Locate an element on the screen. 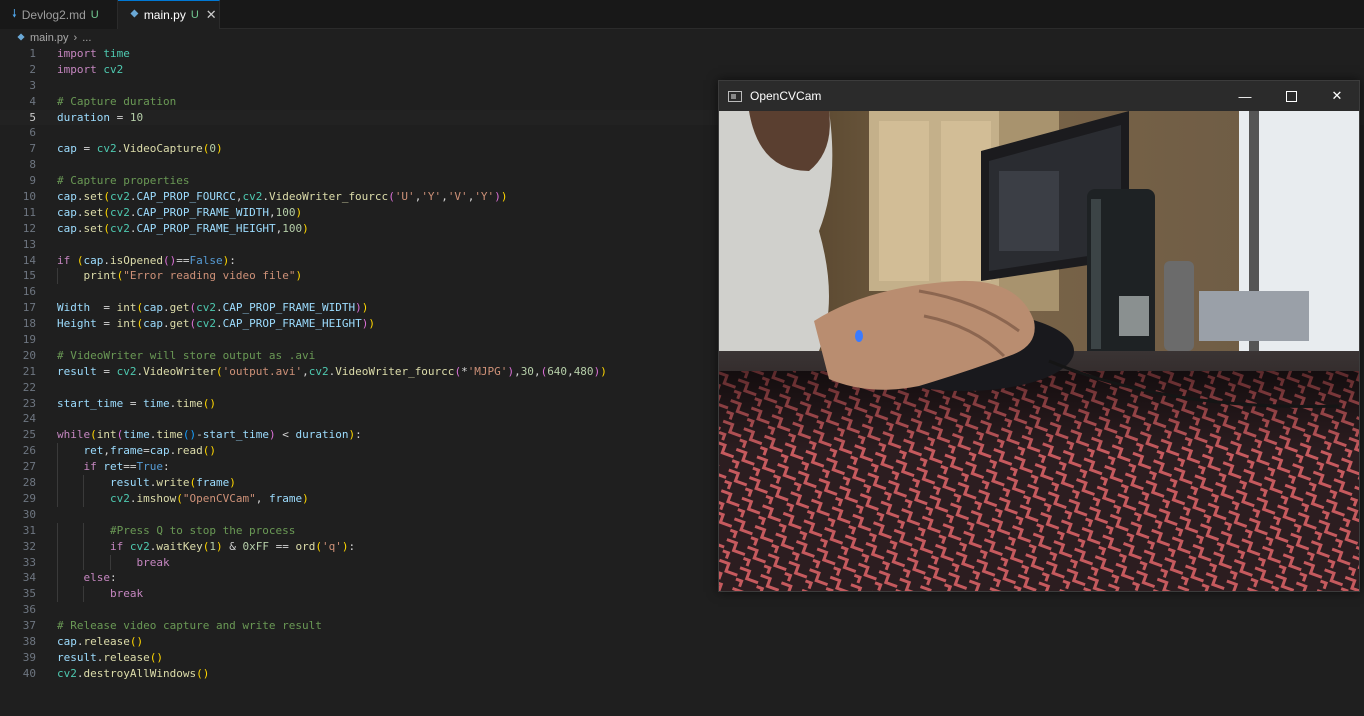 The width and height of the screenshot is (1364, 716). line-number: 13 is located at coordinates (29, 244).